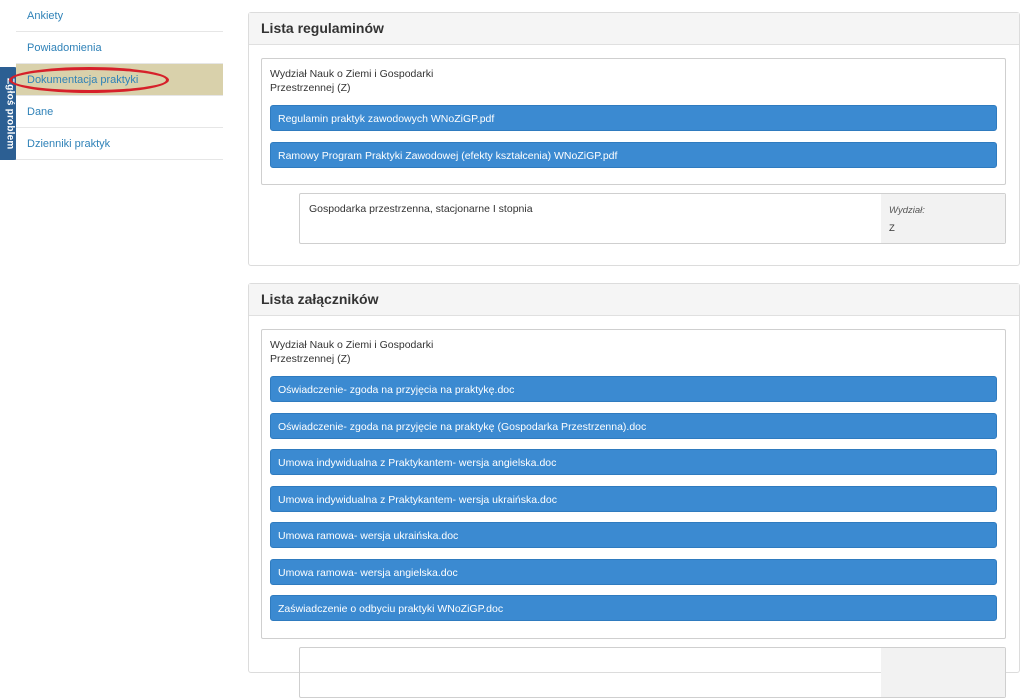  I want to click on sidebar-item-label: Dzienniki praktyk, so click(69, 144).